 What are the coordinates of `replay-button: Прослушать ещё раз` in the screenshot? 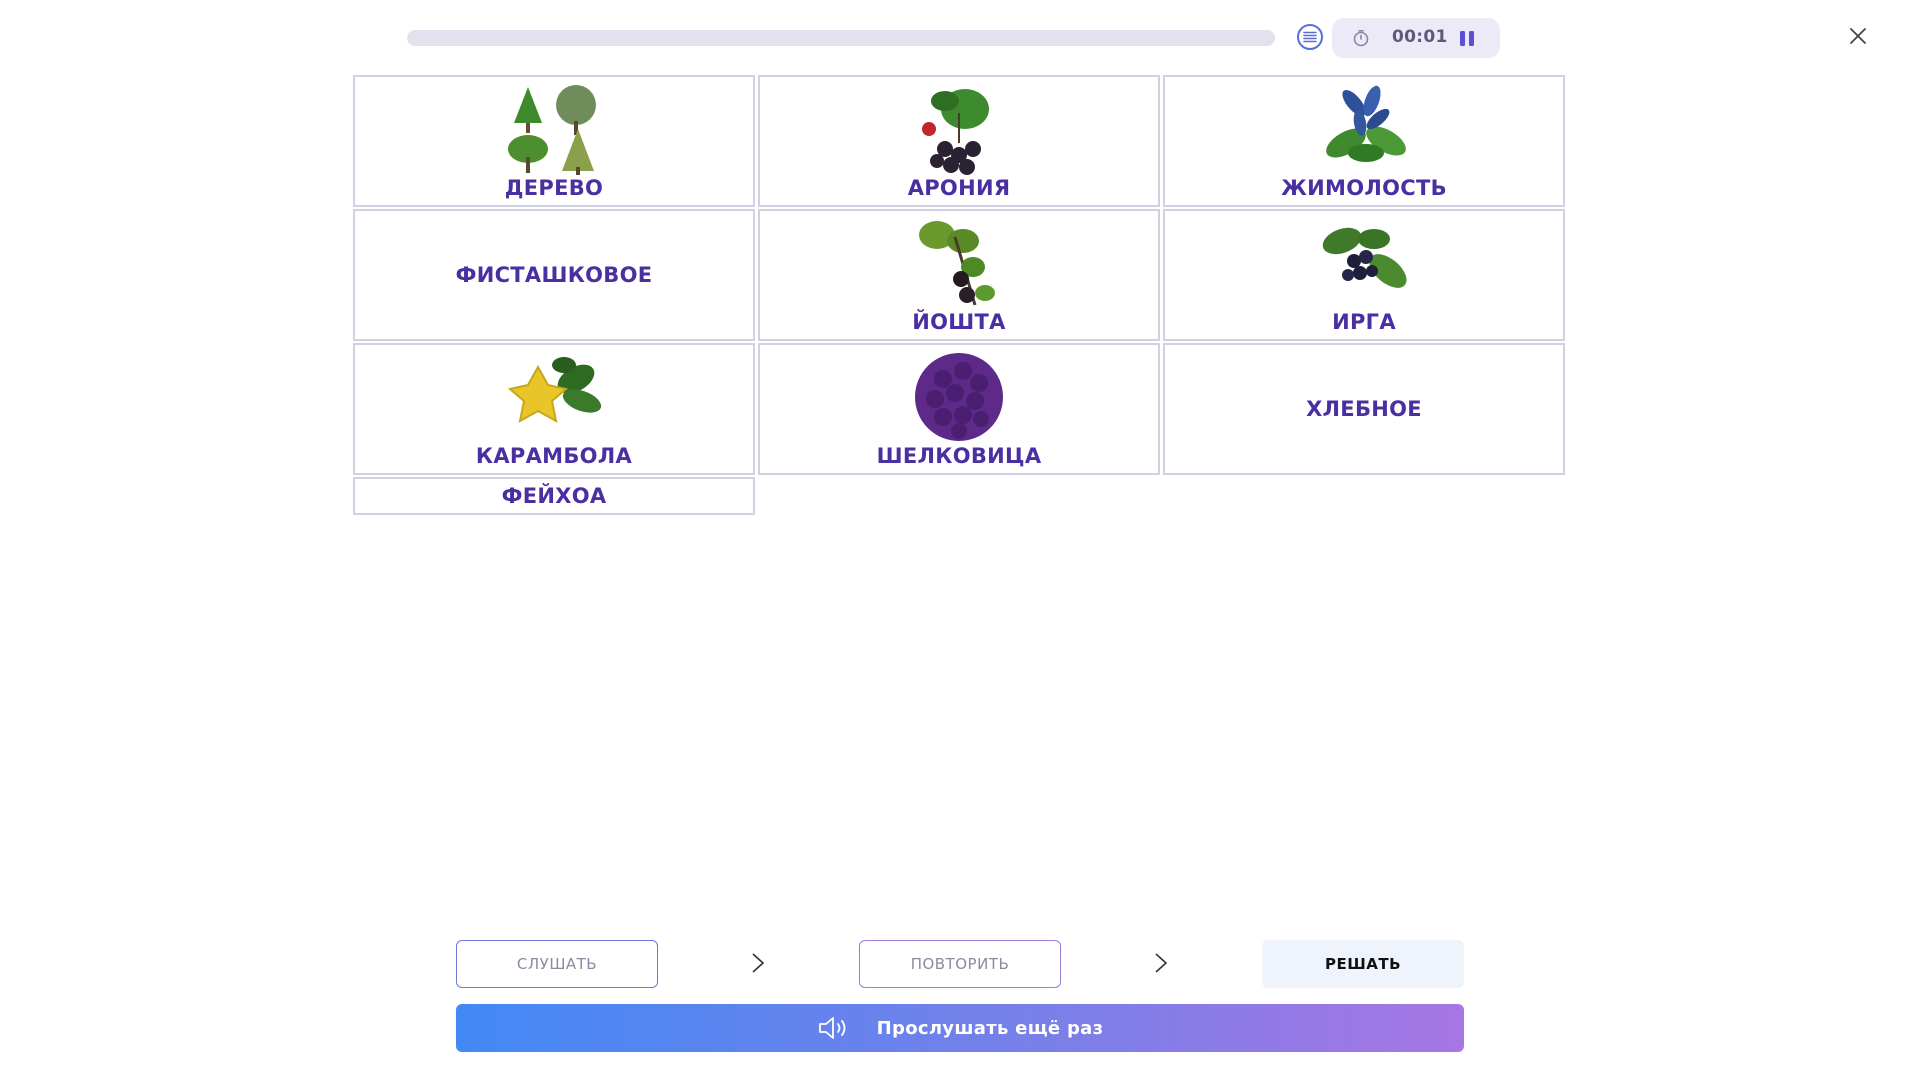 It's located at (960, 1028).